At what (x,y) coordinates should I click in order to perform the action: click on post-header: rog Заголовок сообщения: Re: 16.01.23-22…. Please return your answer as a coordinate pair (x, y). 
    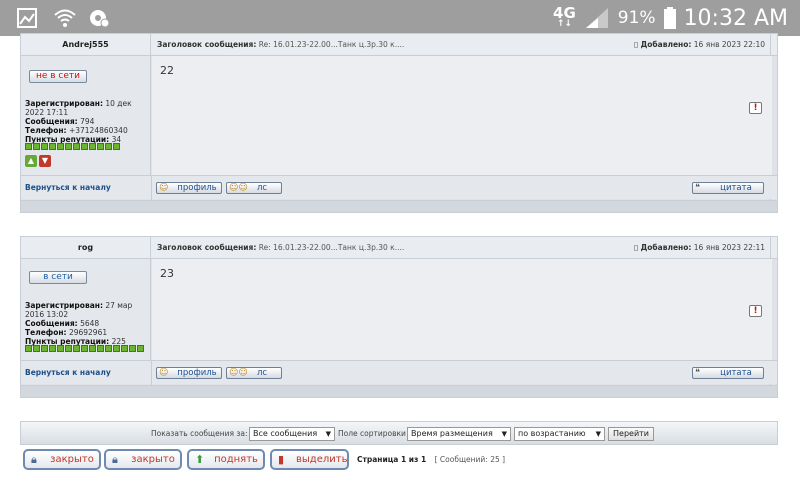
    Looking at the image, I should click on (399, 248).